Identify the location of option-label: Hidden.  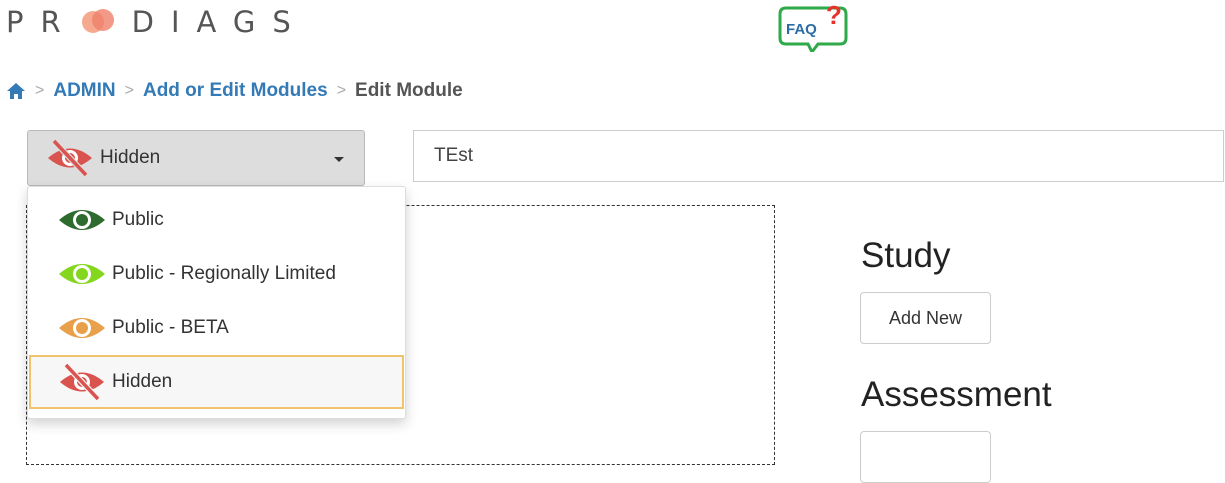
(142, 381).